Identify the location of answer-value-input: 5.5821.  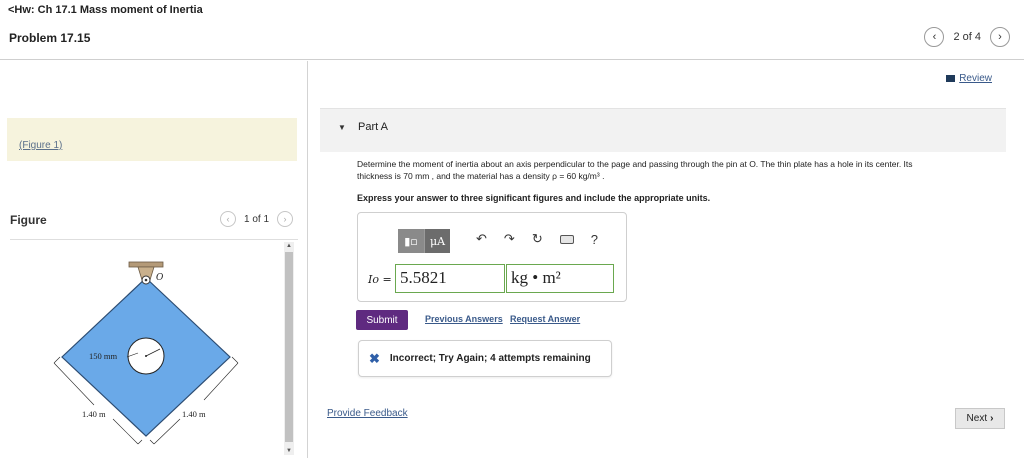
(450, 278).